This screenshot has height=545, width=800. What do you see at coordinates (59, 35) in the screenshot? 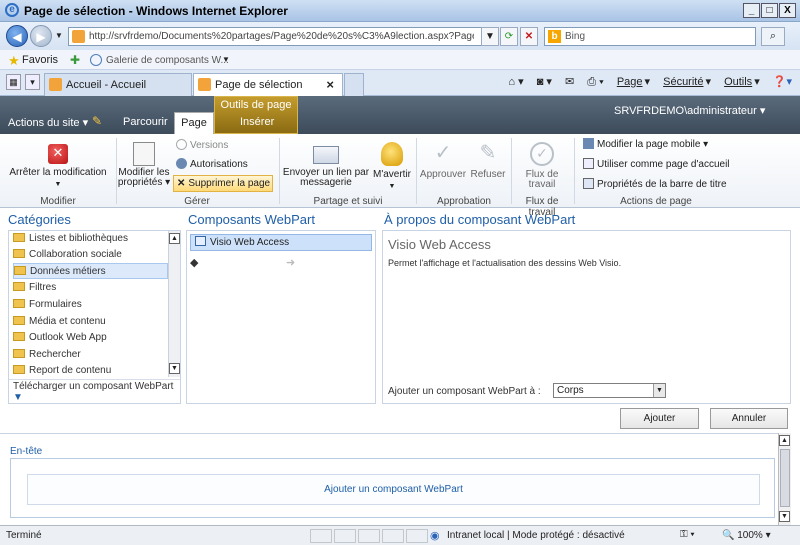
I see `history-dropdown-icon: ▼` at bounding box center [59, 35].